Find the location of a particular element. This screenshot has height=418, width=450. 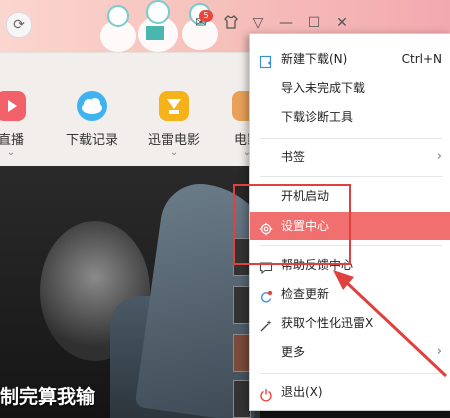

annotation-arrow-icon is located at coordinates (390, 324).